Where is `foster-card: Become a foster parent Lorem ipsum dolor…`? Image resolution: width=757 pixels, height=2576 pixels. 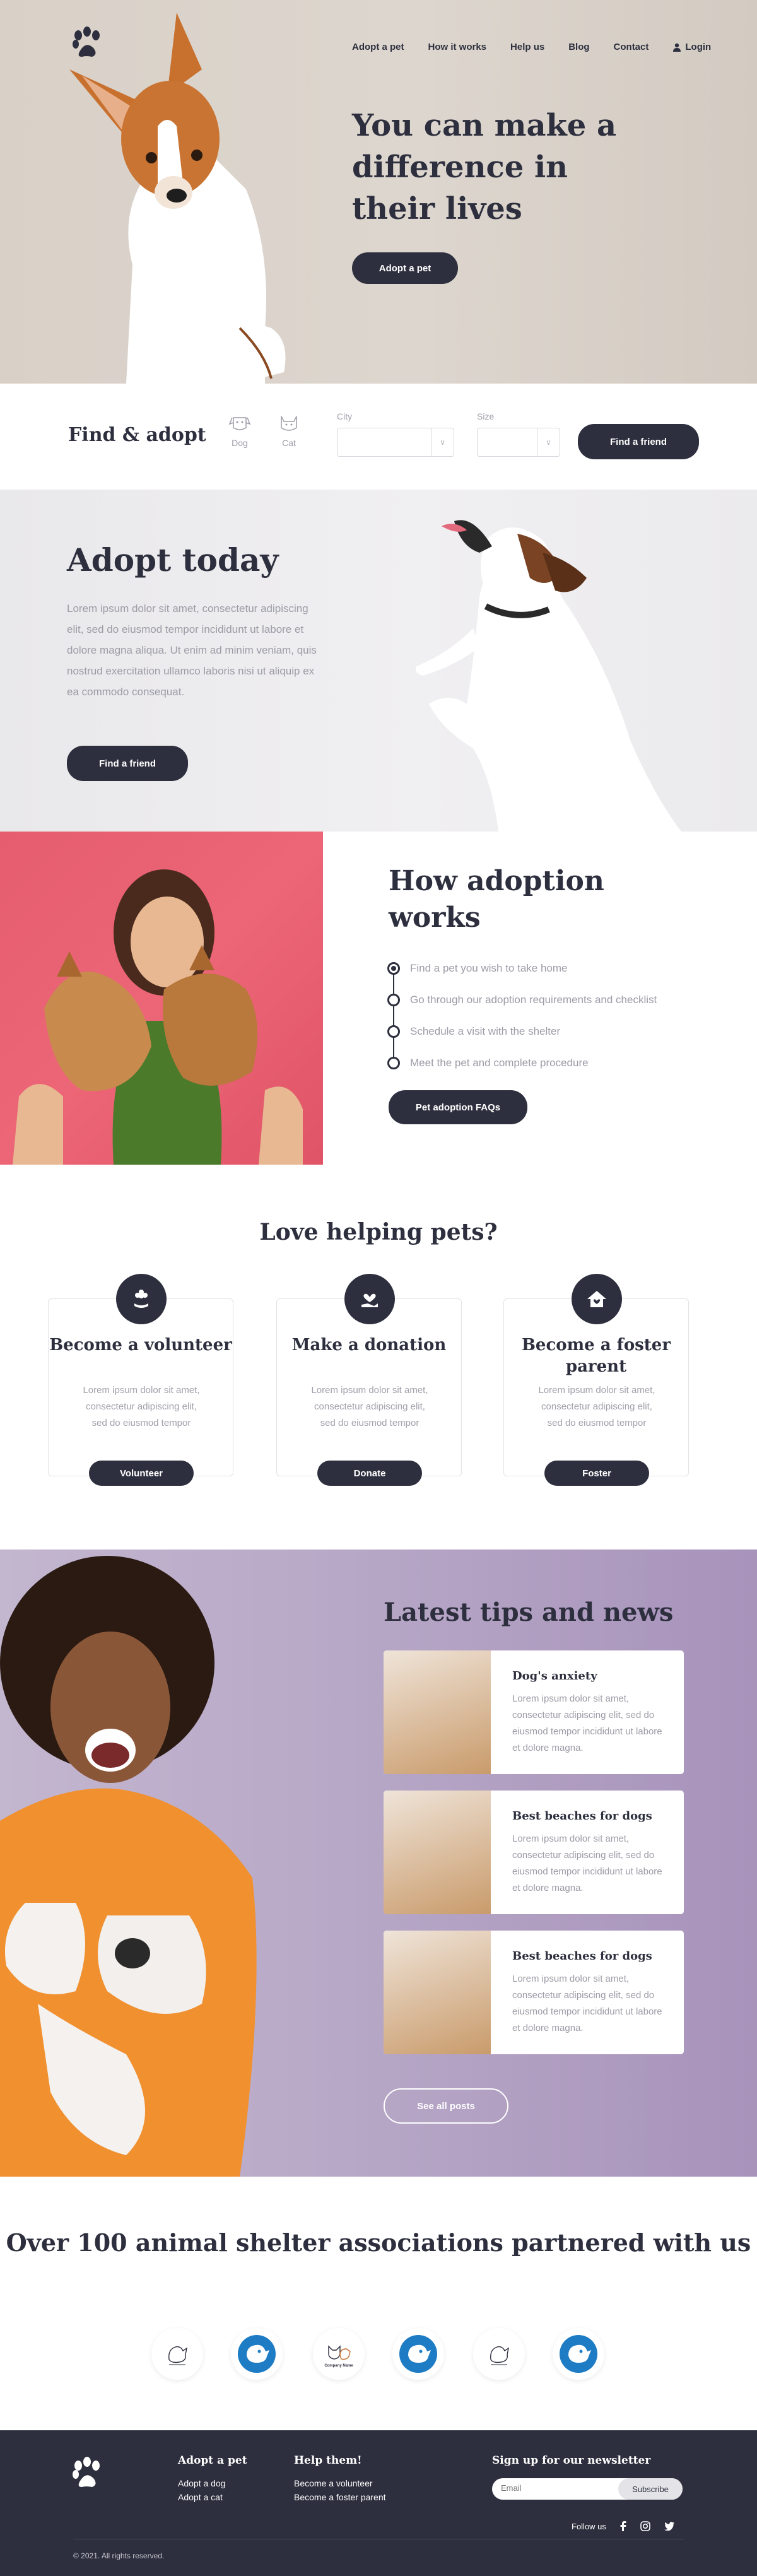 foster-card: Become a foster parent Lorem ipsum dolor… is located at coordinates (596, 1380).